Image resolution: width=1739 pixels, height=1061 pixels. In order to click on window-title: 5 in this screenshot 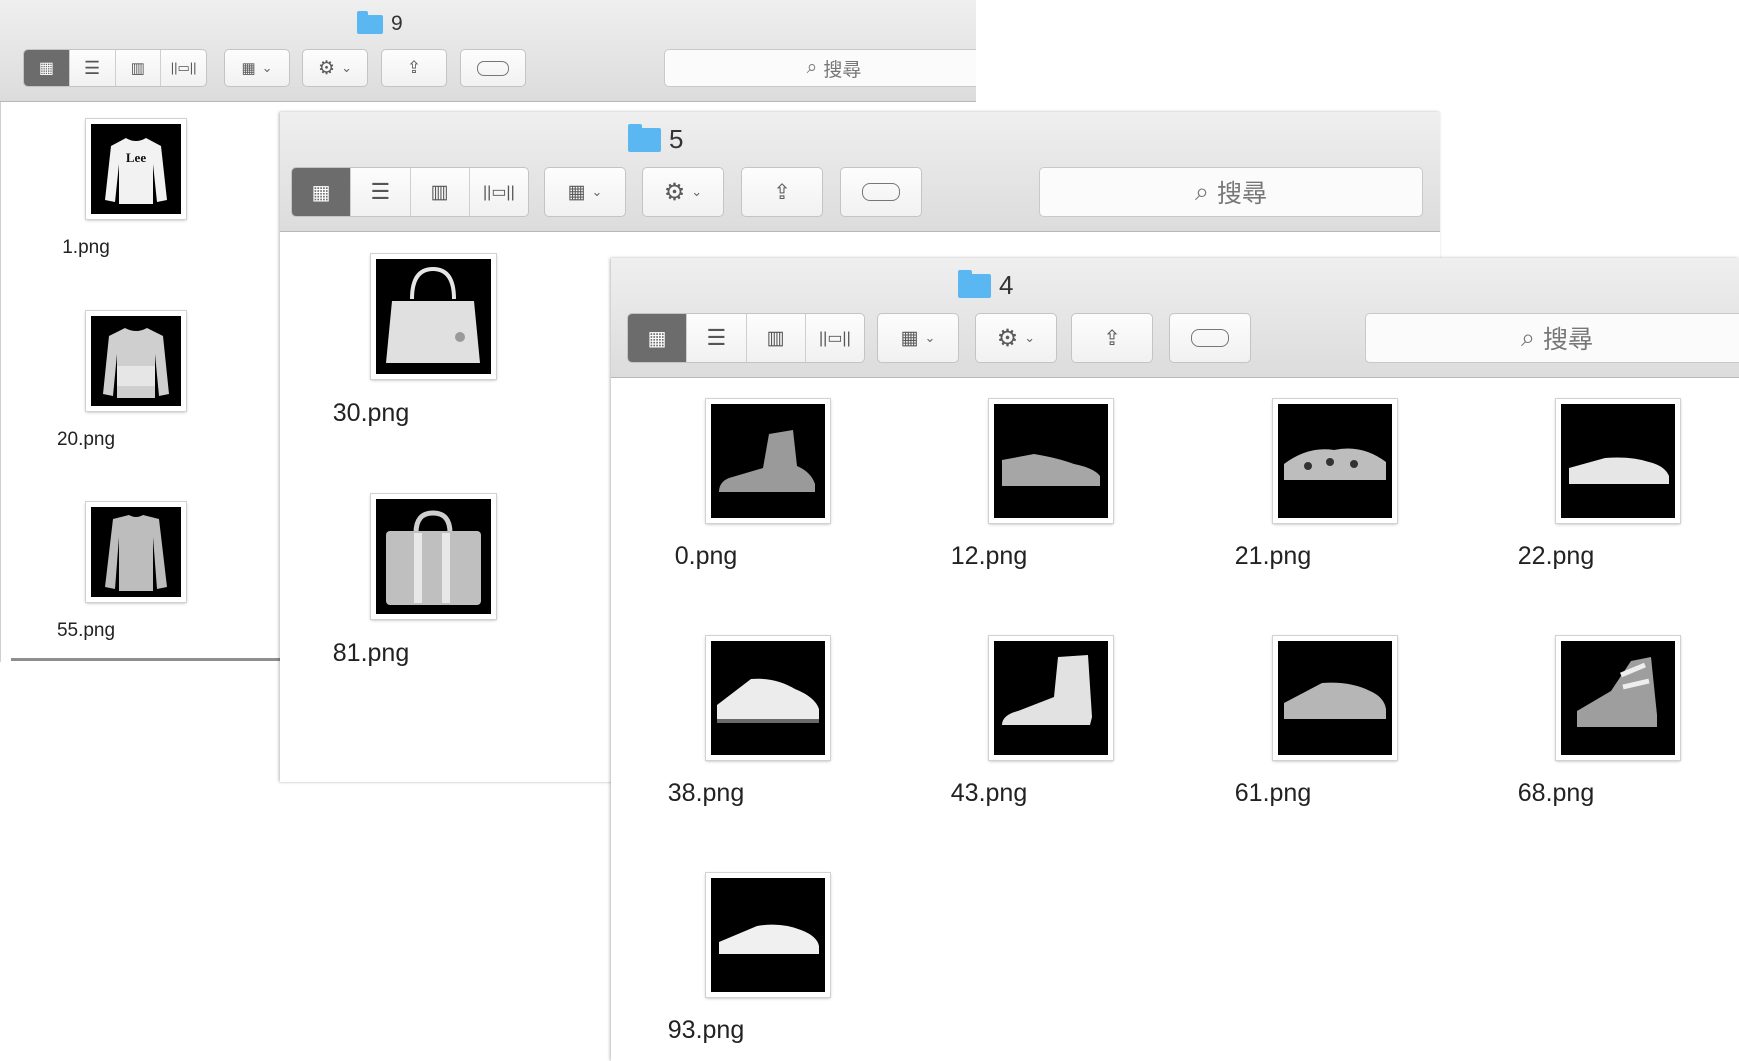, I will do `click(656, 139)`.